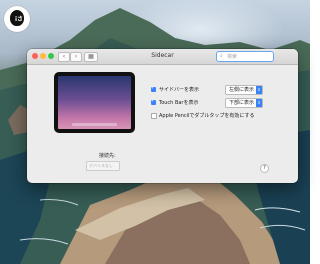  Describe the element at coordinates (154, 116) in the screenshot. I see `pencil-doubletap-checkbox` at that location.